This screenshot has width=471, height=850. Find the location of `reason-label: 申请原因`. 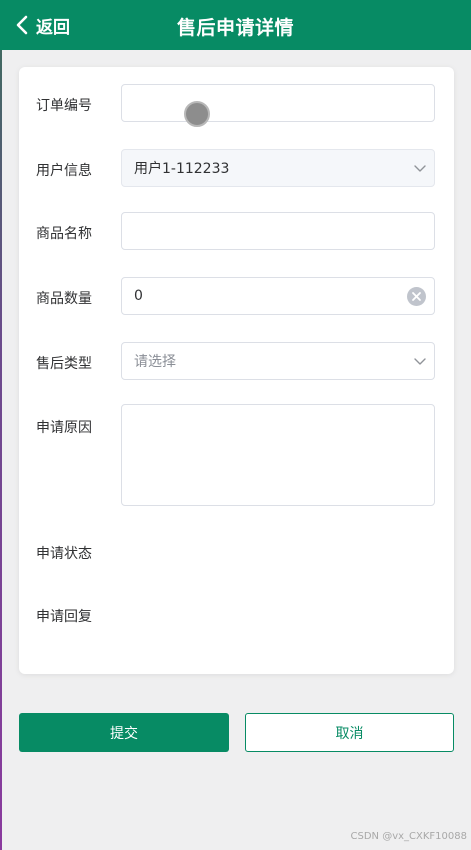

reason-label: 申请原因 is located at coordinates (64, 428).